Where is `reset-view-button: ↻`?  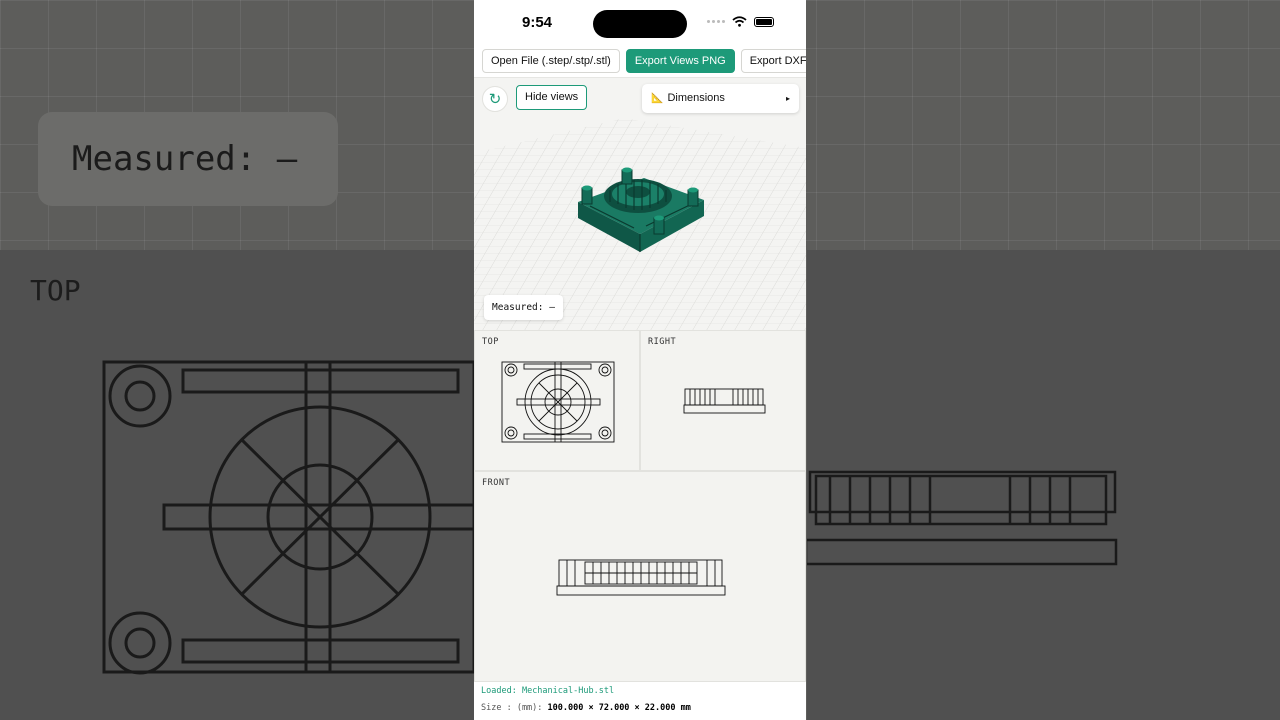
reset-view-button: ↻ is located at coordinates (495, 99).